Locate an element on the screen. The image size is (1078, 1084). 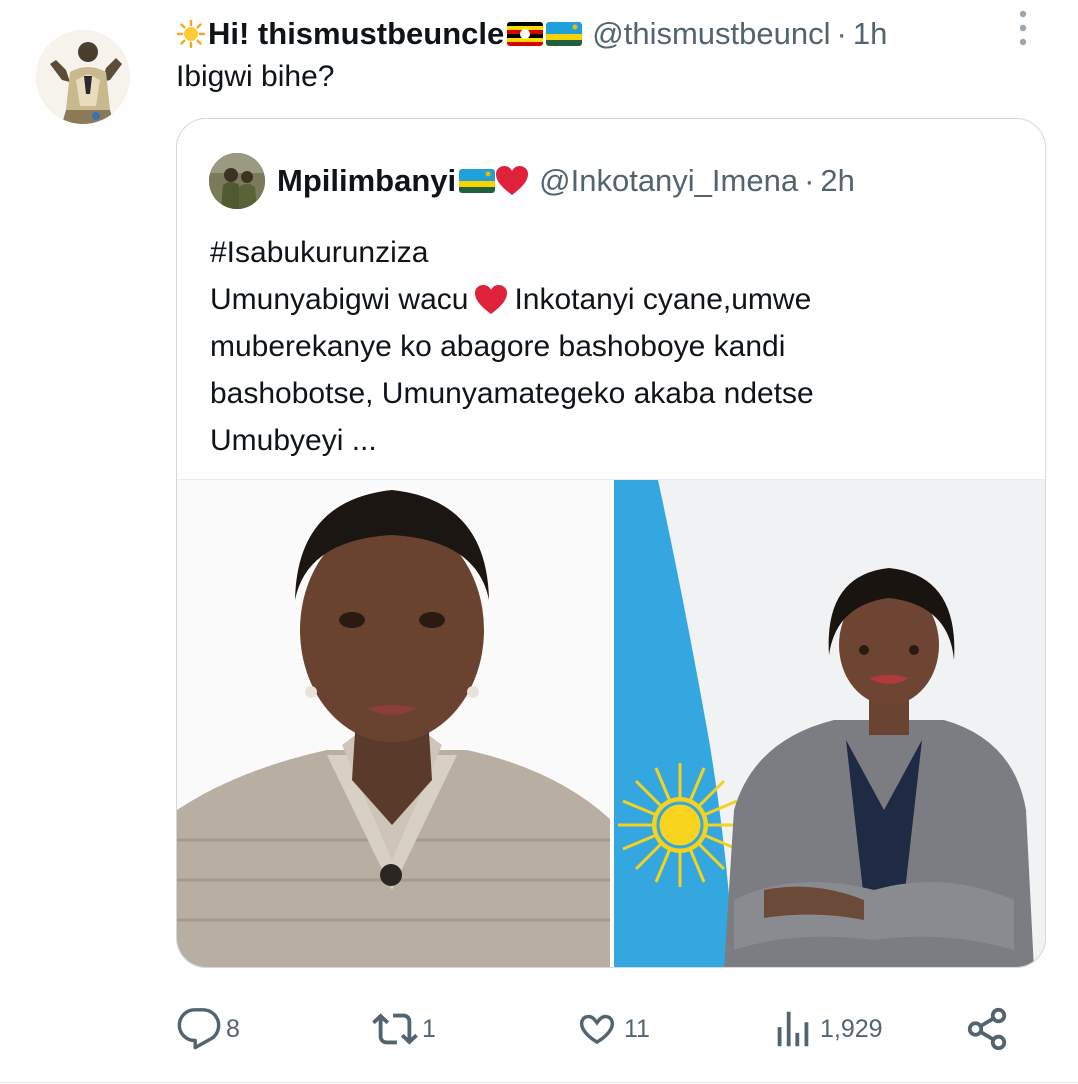
views-button: 1,929 is located at coordinates (826, 1029).